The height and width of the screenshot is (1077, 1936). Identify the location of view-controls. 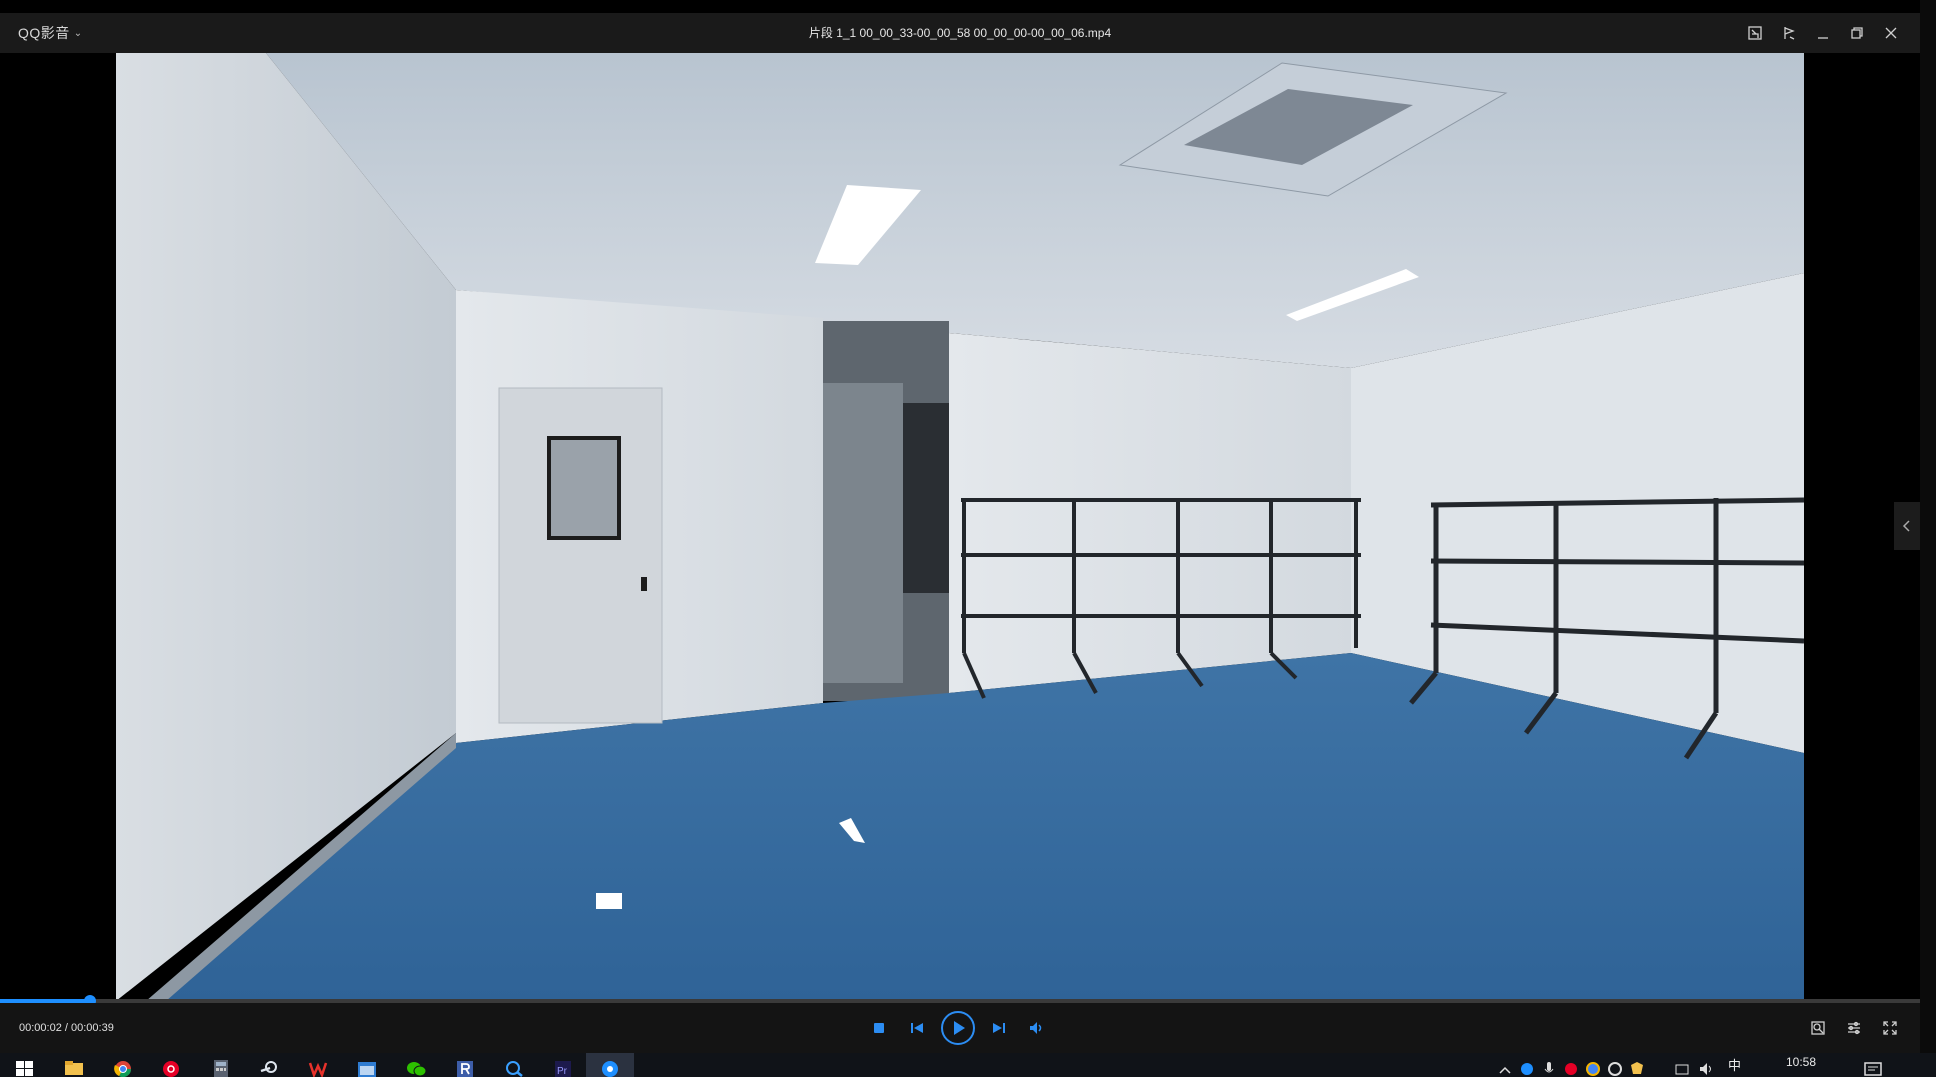
(1854, 1028).